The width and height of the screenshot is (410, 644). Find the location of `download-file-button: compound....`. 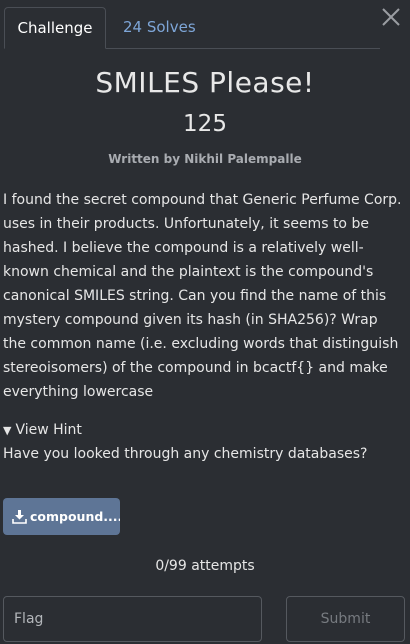

download-file-button: compound.... is located at coordinates (61, 516).